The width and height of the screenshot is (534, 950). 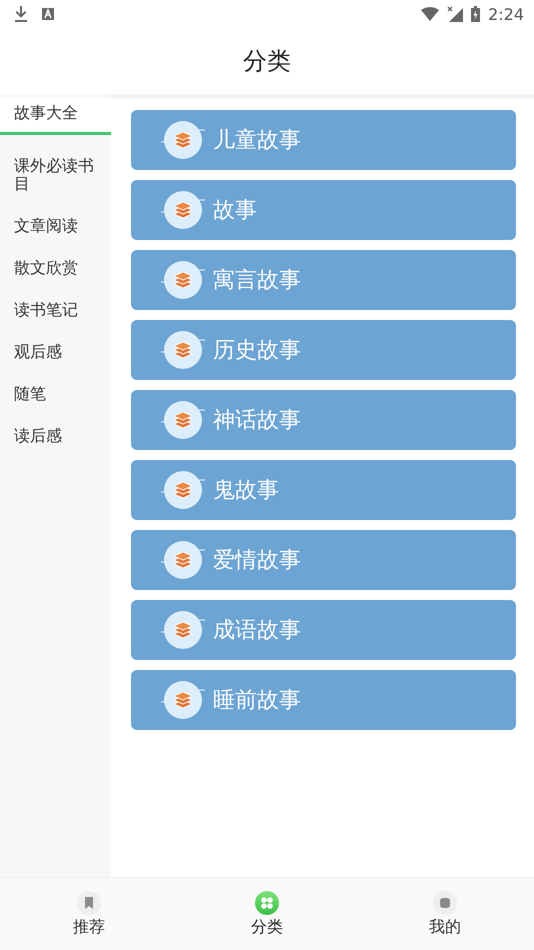 I want to click on sidebar-item: 随笔, so click(x=55, y=394).